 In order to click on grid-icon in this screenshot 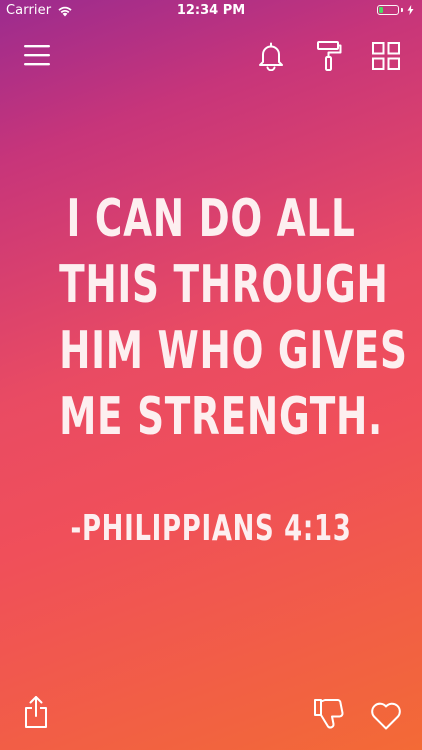, I will do `click(386, 56)`.